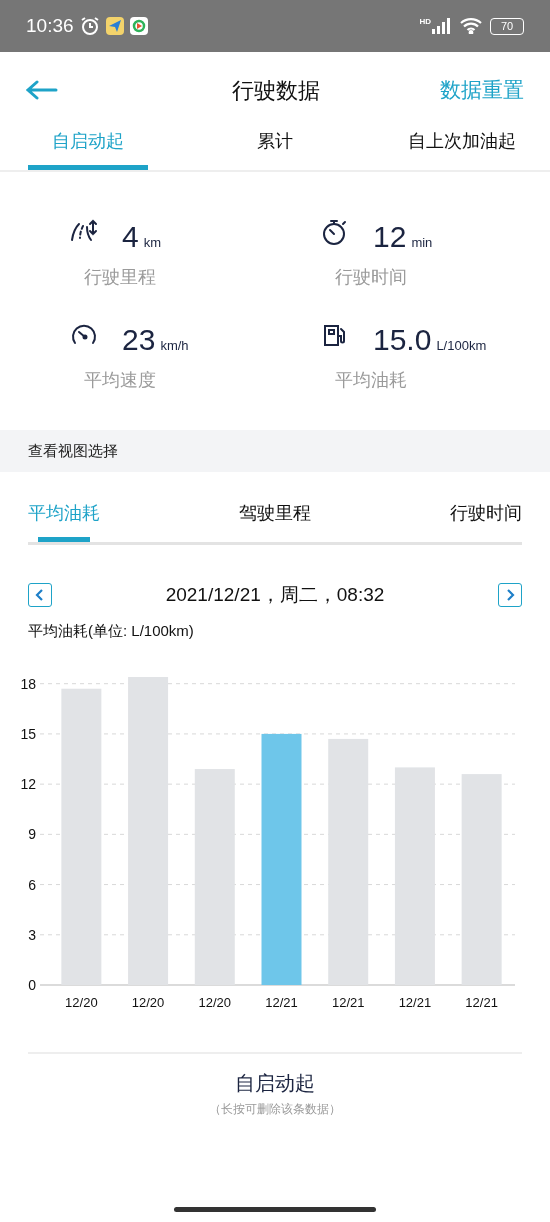 Image resolution: width=550 pixels, height=1222 pixels. Describe the element at coordinates (32, 834) in the screenshot. I see `axis-label: 9` at that location.